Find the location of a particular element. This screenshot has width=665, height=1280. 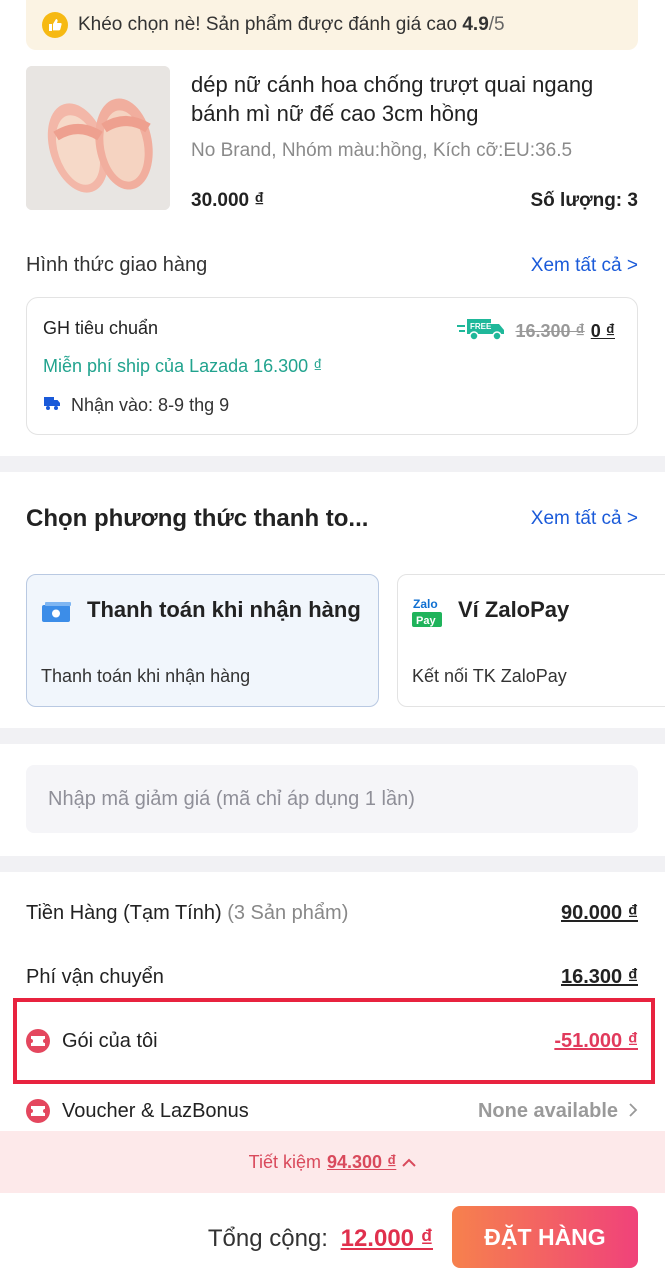

quantity-label: Số lượng: is located at coordinates (576, 200).